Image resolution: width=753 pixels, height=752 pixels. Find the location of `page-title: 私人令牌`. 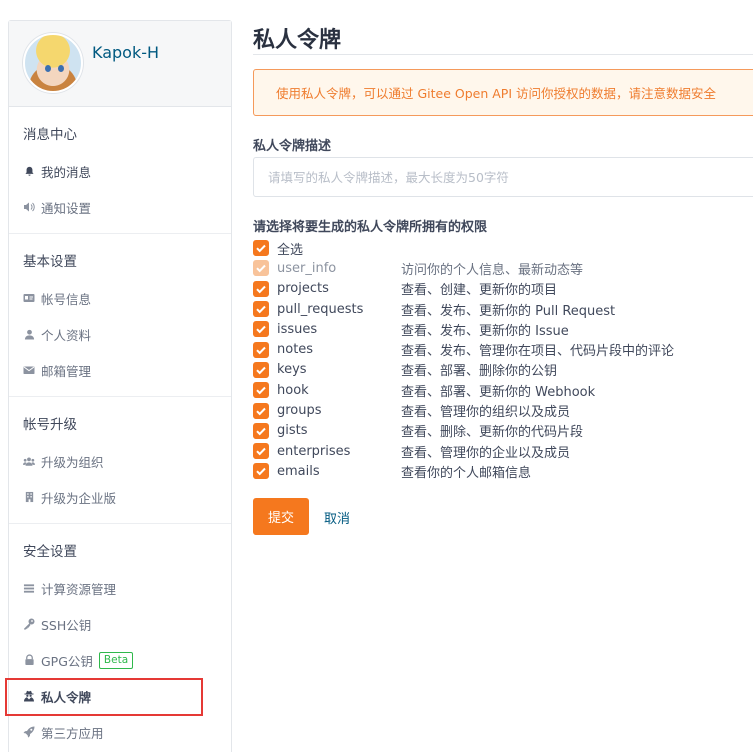

page-title: 私人令牌 is located at coordinates (297, 40).